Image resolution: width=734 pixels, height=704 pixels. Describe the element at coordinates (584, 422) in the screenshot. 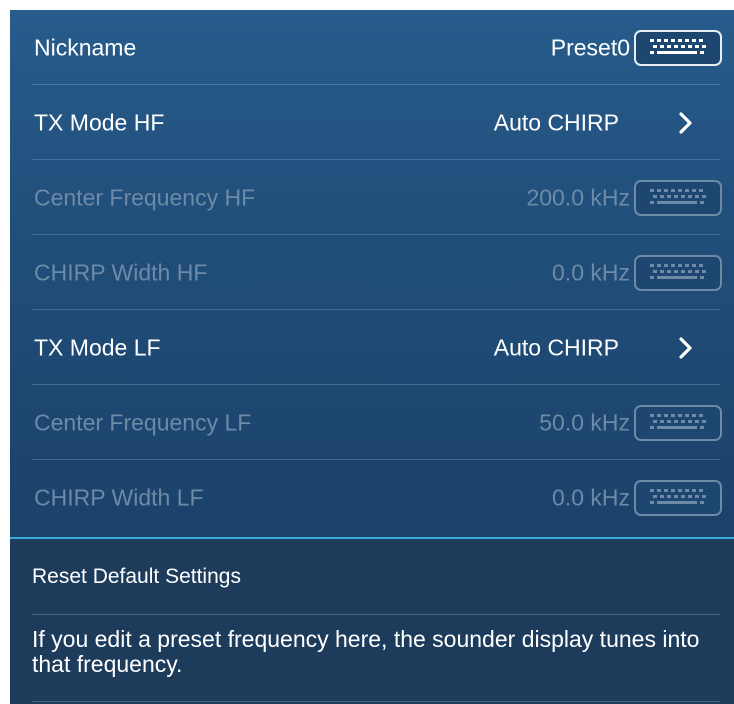

I see `setting-value: 50.0 kHz` at that location.